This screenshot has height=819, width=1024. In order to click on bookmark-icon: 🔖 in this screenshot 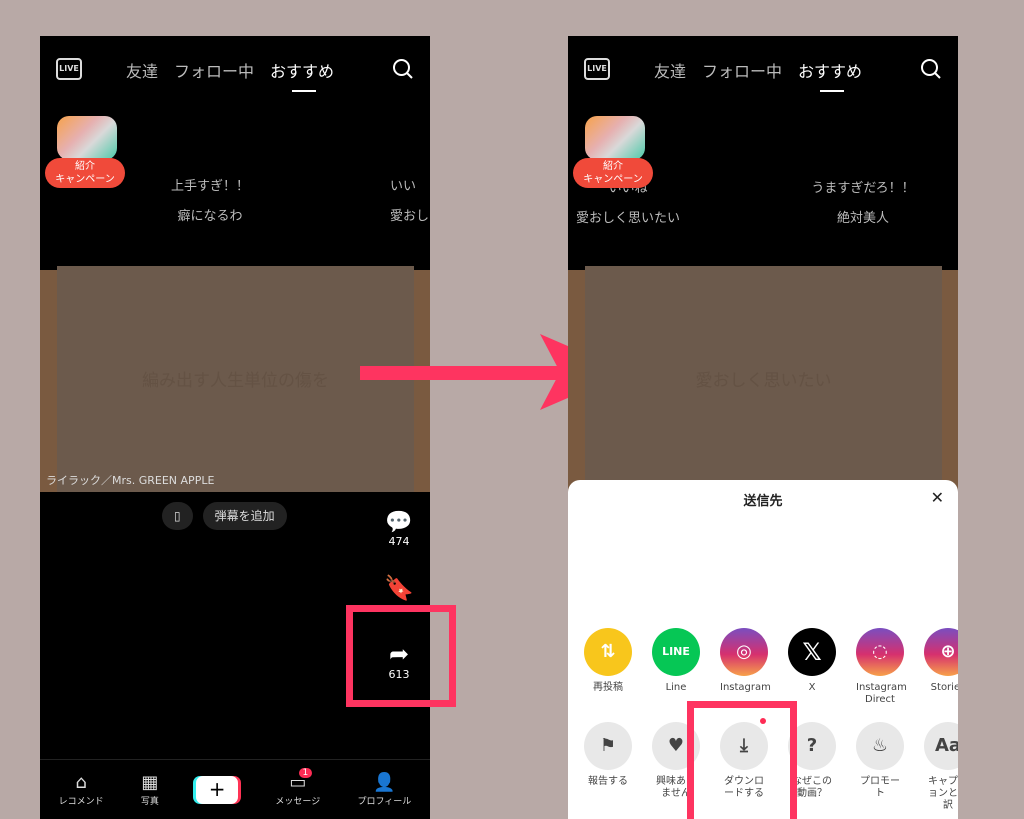, I will do `click(399, 588)`.